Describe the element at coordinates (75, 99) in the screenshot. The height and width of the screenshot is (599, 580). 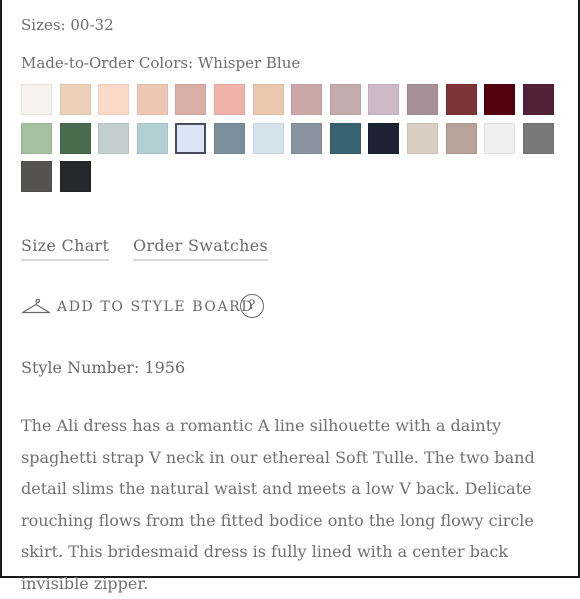
I see `swatch-peach` at that location.